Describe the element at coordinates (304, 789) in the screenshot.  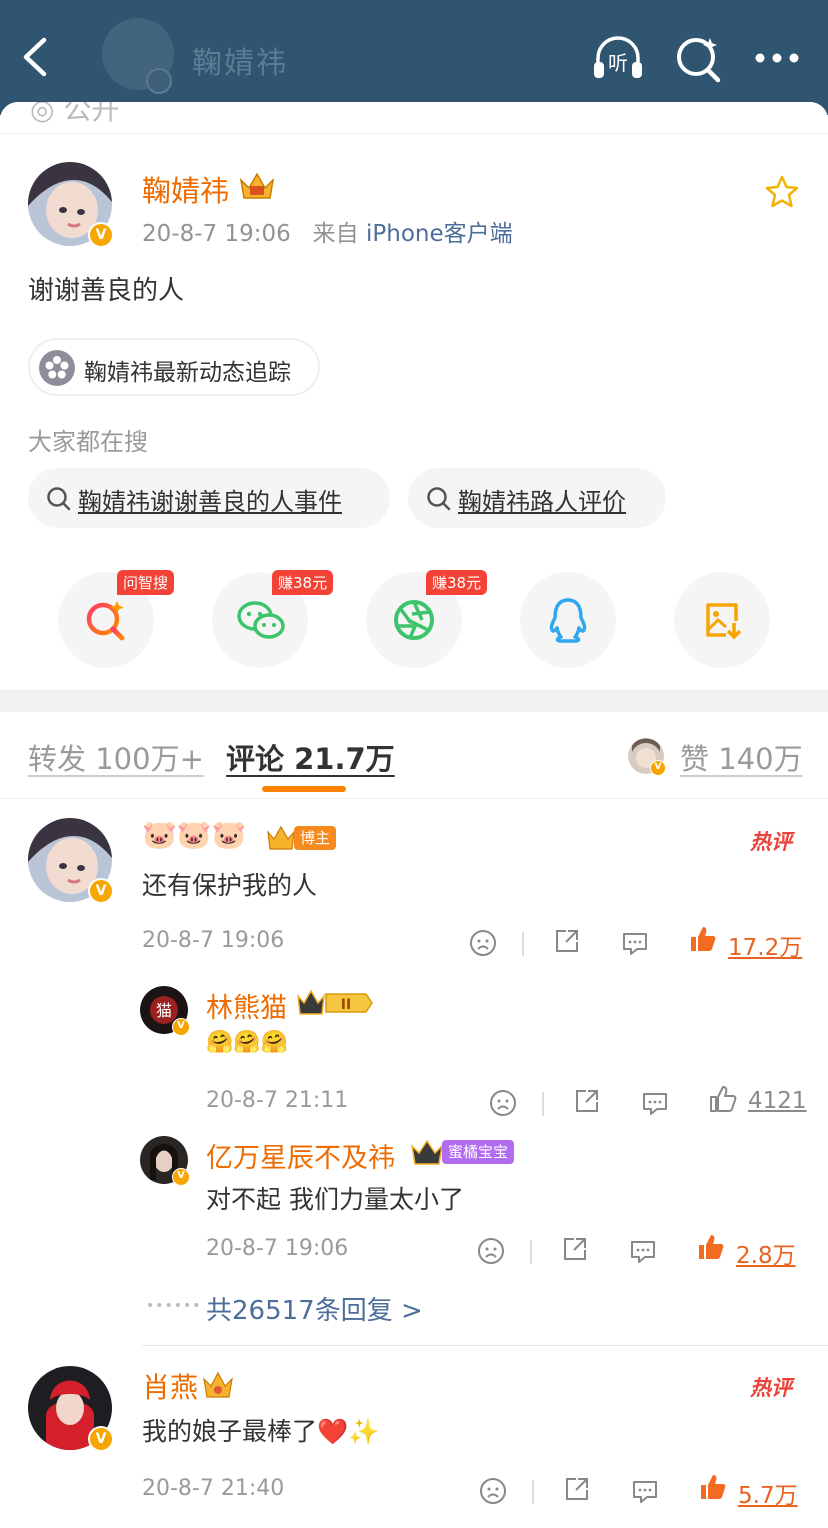
I see `active-tab-indicator` at that location.